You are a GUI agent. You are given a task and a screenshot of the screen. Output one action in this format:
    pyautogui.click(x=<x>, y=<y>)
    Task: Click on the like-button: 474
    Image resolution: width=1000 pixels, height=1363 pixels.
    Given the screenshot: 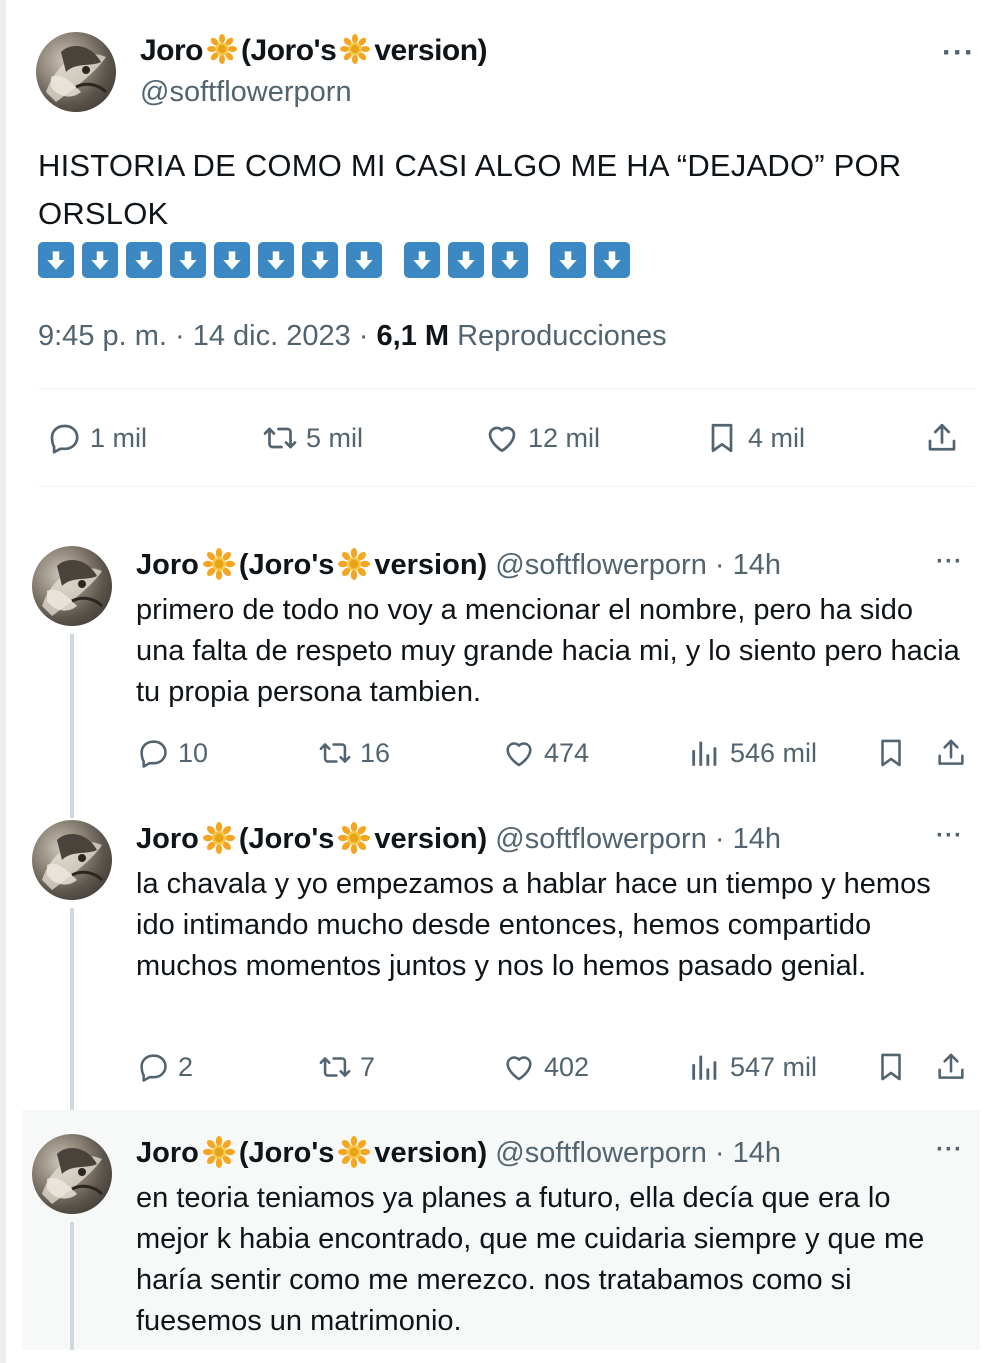 What is the action you would take?
    pyautogui.click(x=545, y=753)
    